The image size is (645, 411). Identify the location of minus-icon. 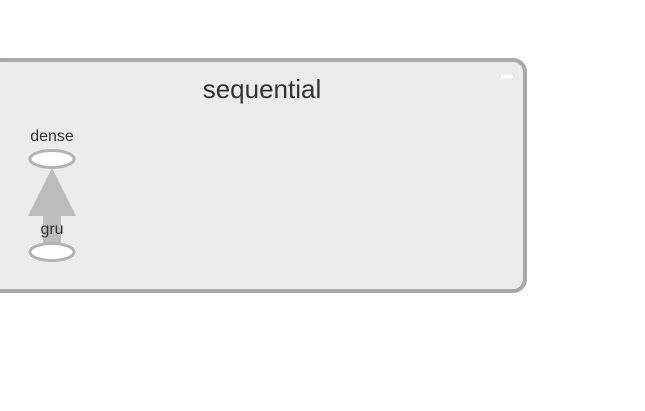
(507, 76).